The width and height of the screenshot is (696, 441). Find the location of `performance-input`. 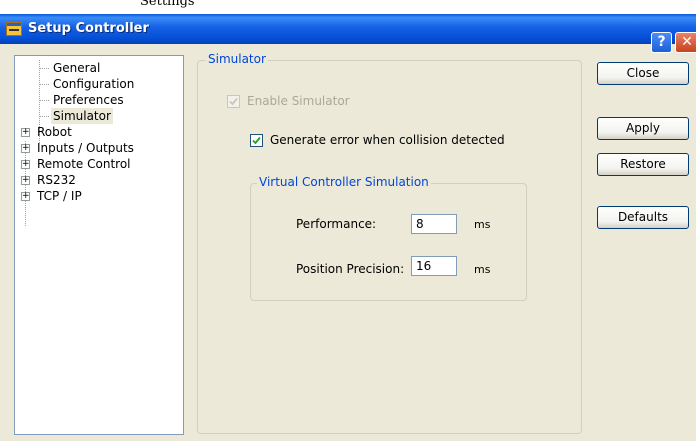

performance-input is located at coordinates (434, 224).